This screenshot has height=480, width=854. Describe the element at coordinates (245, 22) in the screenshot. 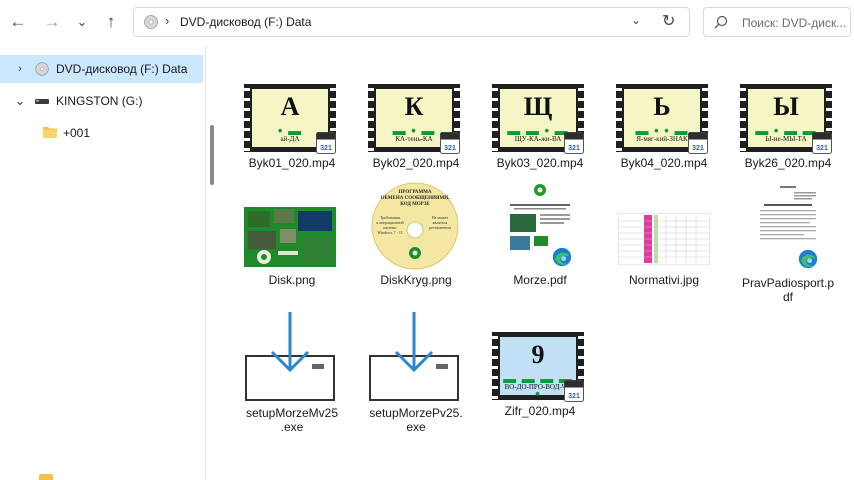

I see `breadcrumb-path: DVD-дисковод (F:) Data` at that location.